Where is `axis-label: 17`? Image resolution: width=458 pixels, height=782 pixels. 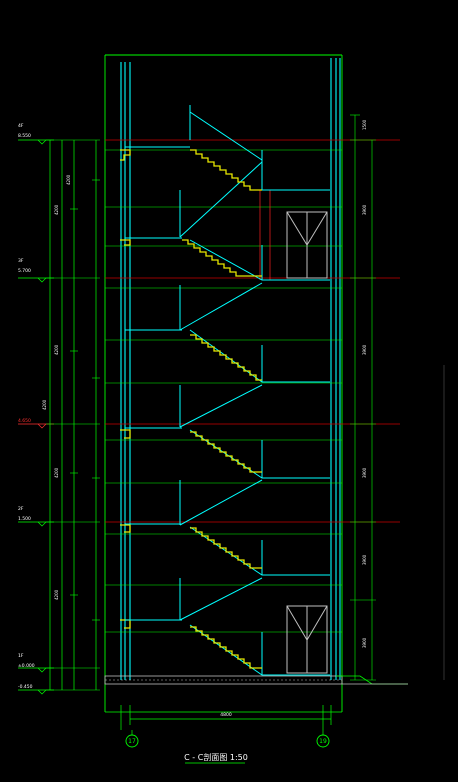
axis-label: 17 is located at coordinates (132, 741).